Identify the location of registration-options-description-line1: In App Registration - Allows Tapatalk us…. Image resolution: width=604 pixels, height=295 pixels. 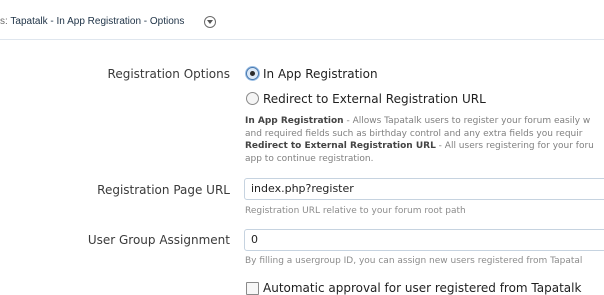
(417, 121).